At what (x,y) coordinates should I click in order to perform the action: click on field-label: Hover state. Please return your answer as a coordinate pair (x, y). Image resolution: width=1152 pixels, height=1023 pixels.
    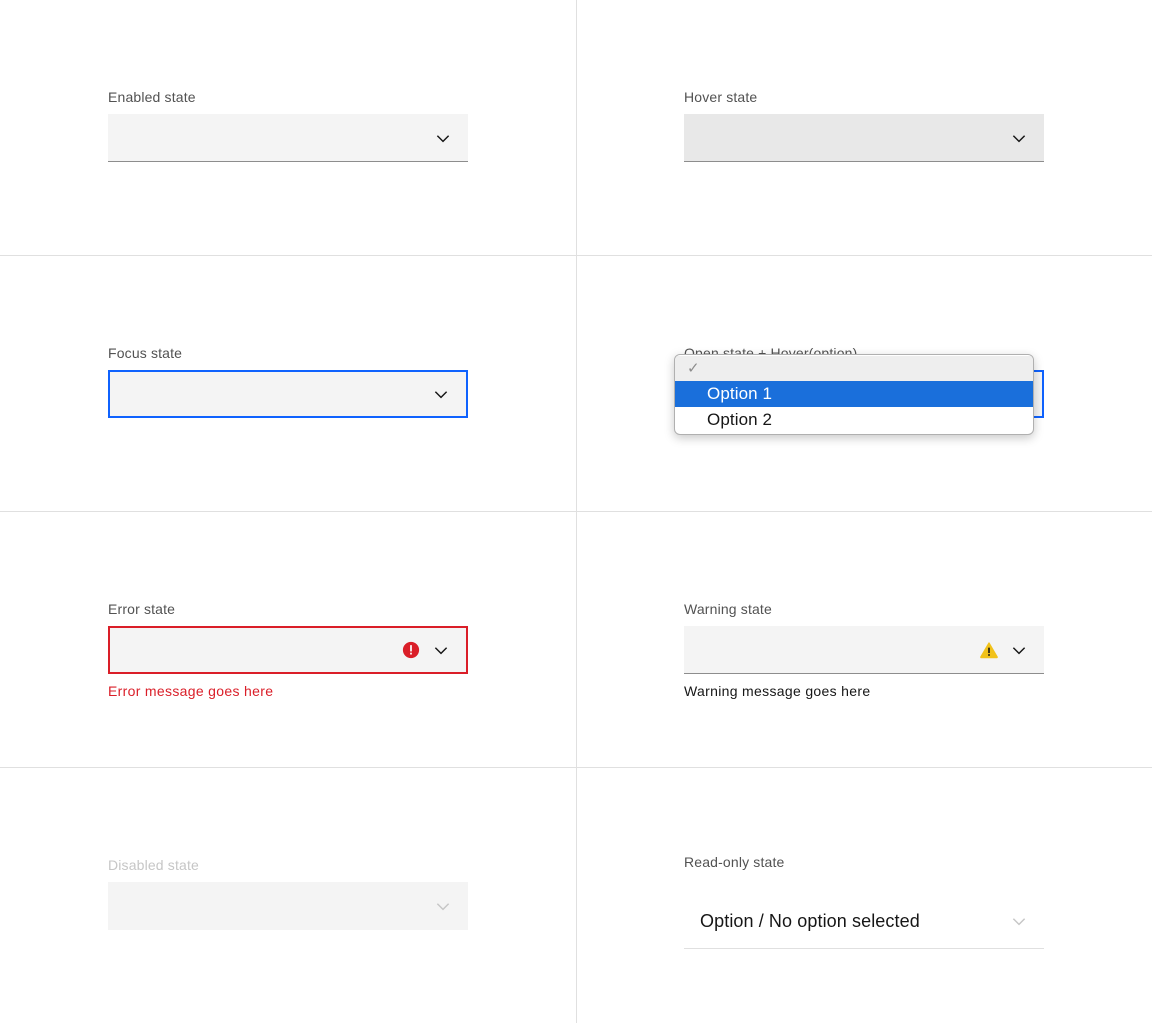
    Looking at the image, I should click on (721, 97).